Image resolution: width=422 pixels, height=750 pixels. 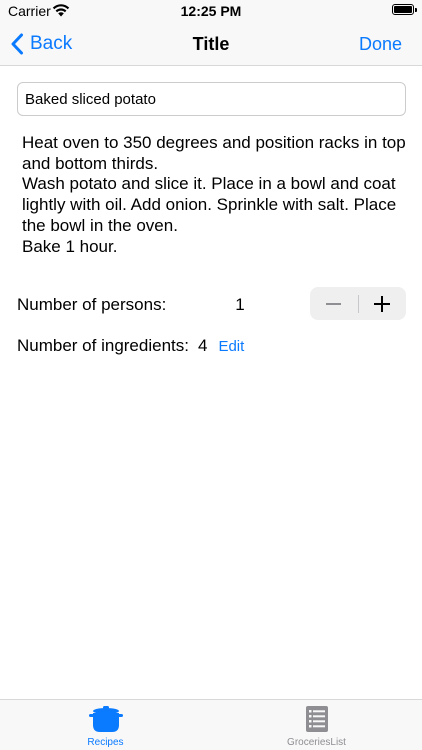 What do you see at coordinates (380, 44) in the screenshot?
I see `done-button: Done` at bounding box center [380, 44].